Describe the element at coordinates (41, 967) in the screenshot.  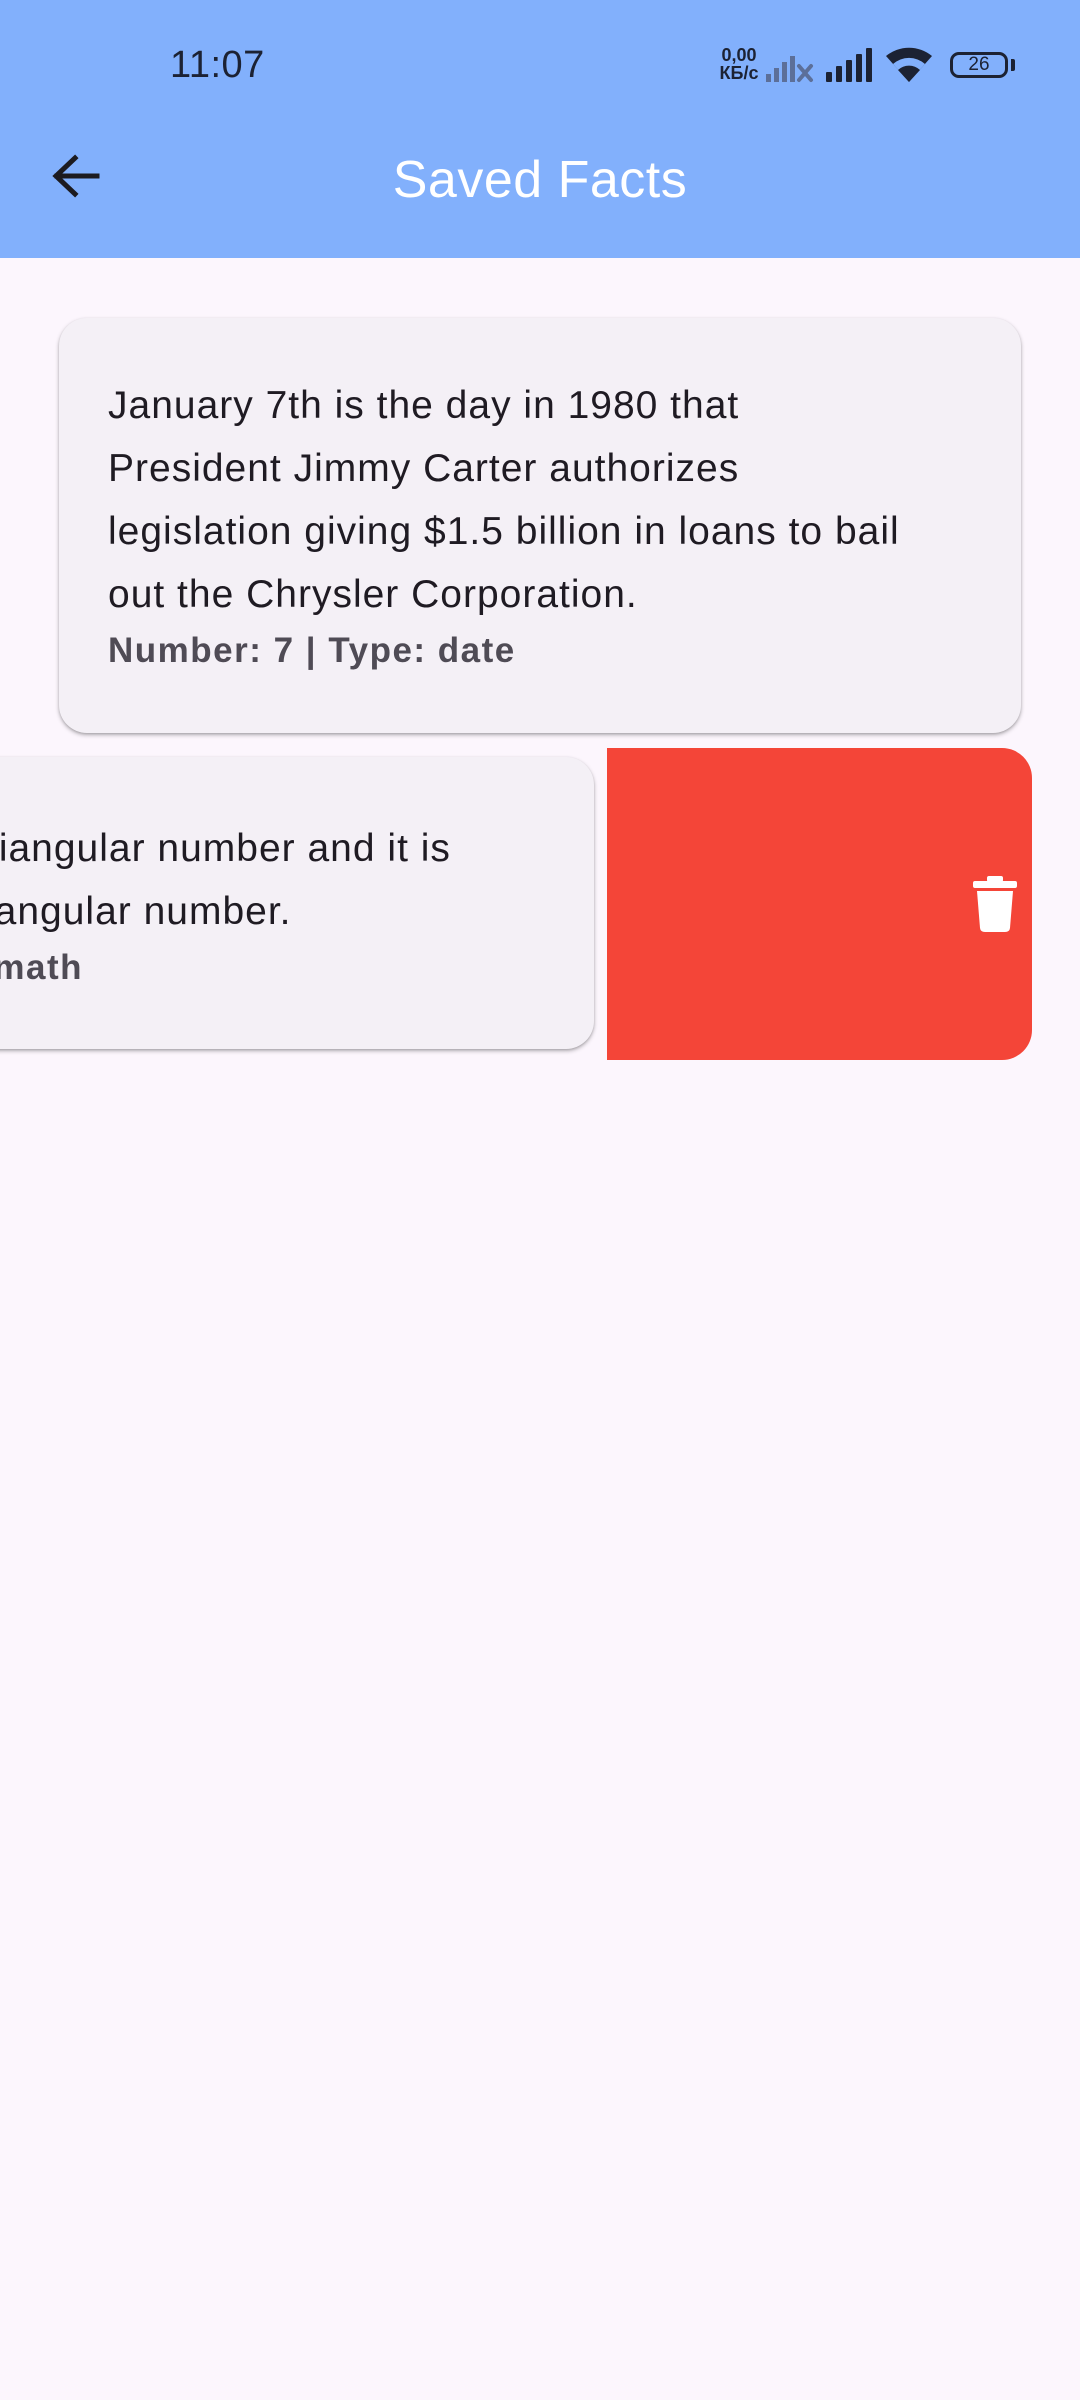
I see `fact-meta: : math` at that location.